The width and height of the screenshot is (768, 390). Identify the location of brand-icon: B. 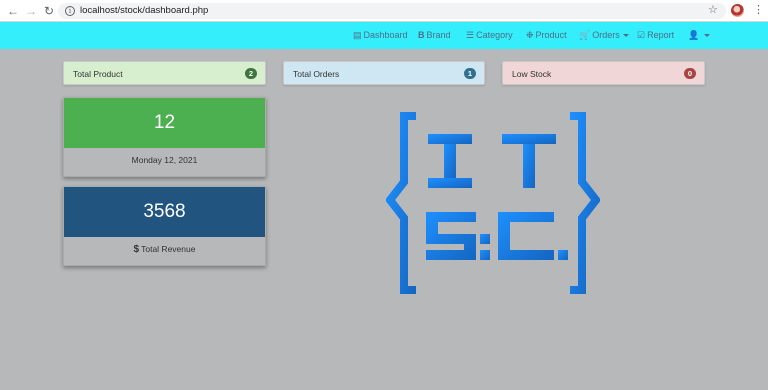
(421, 35).